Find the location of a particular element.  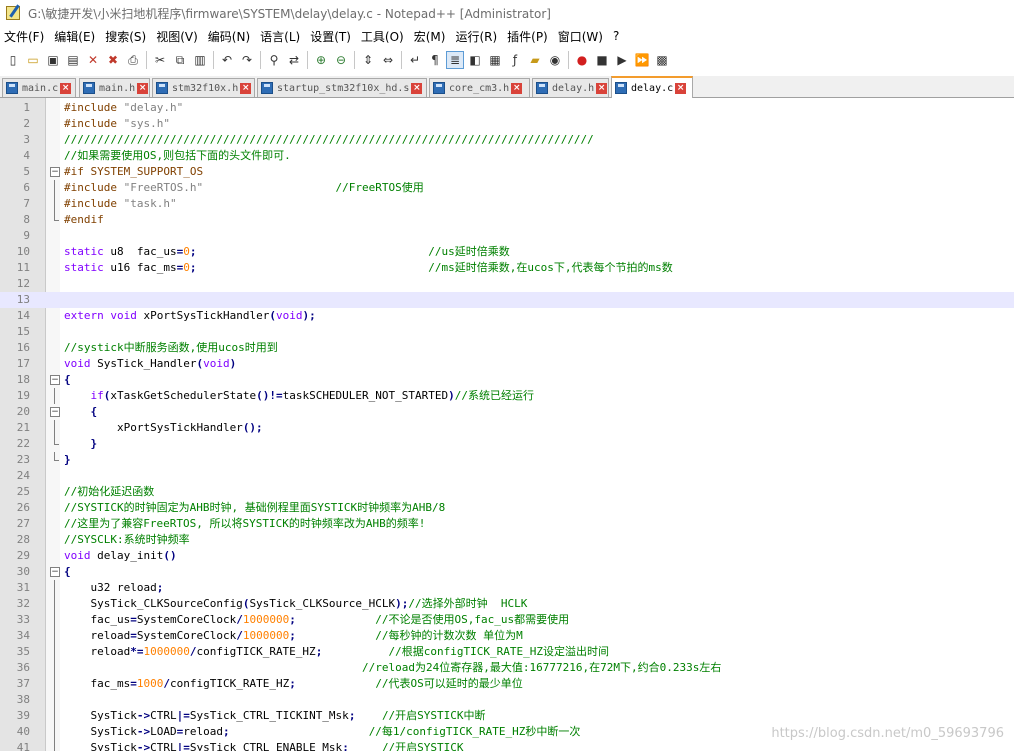

code-line: 18 { is located at coordinates (507, 380).